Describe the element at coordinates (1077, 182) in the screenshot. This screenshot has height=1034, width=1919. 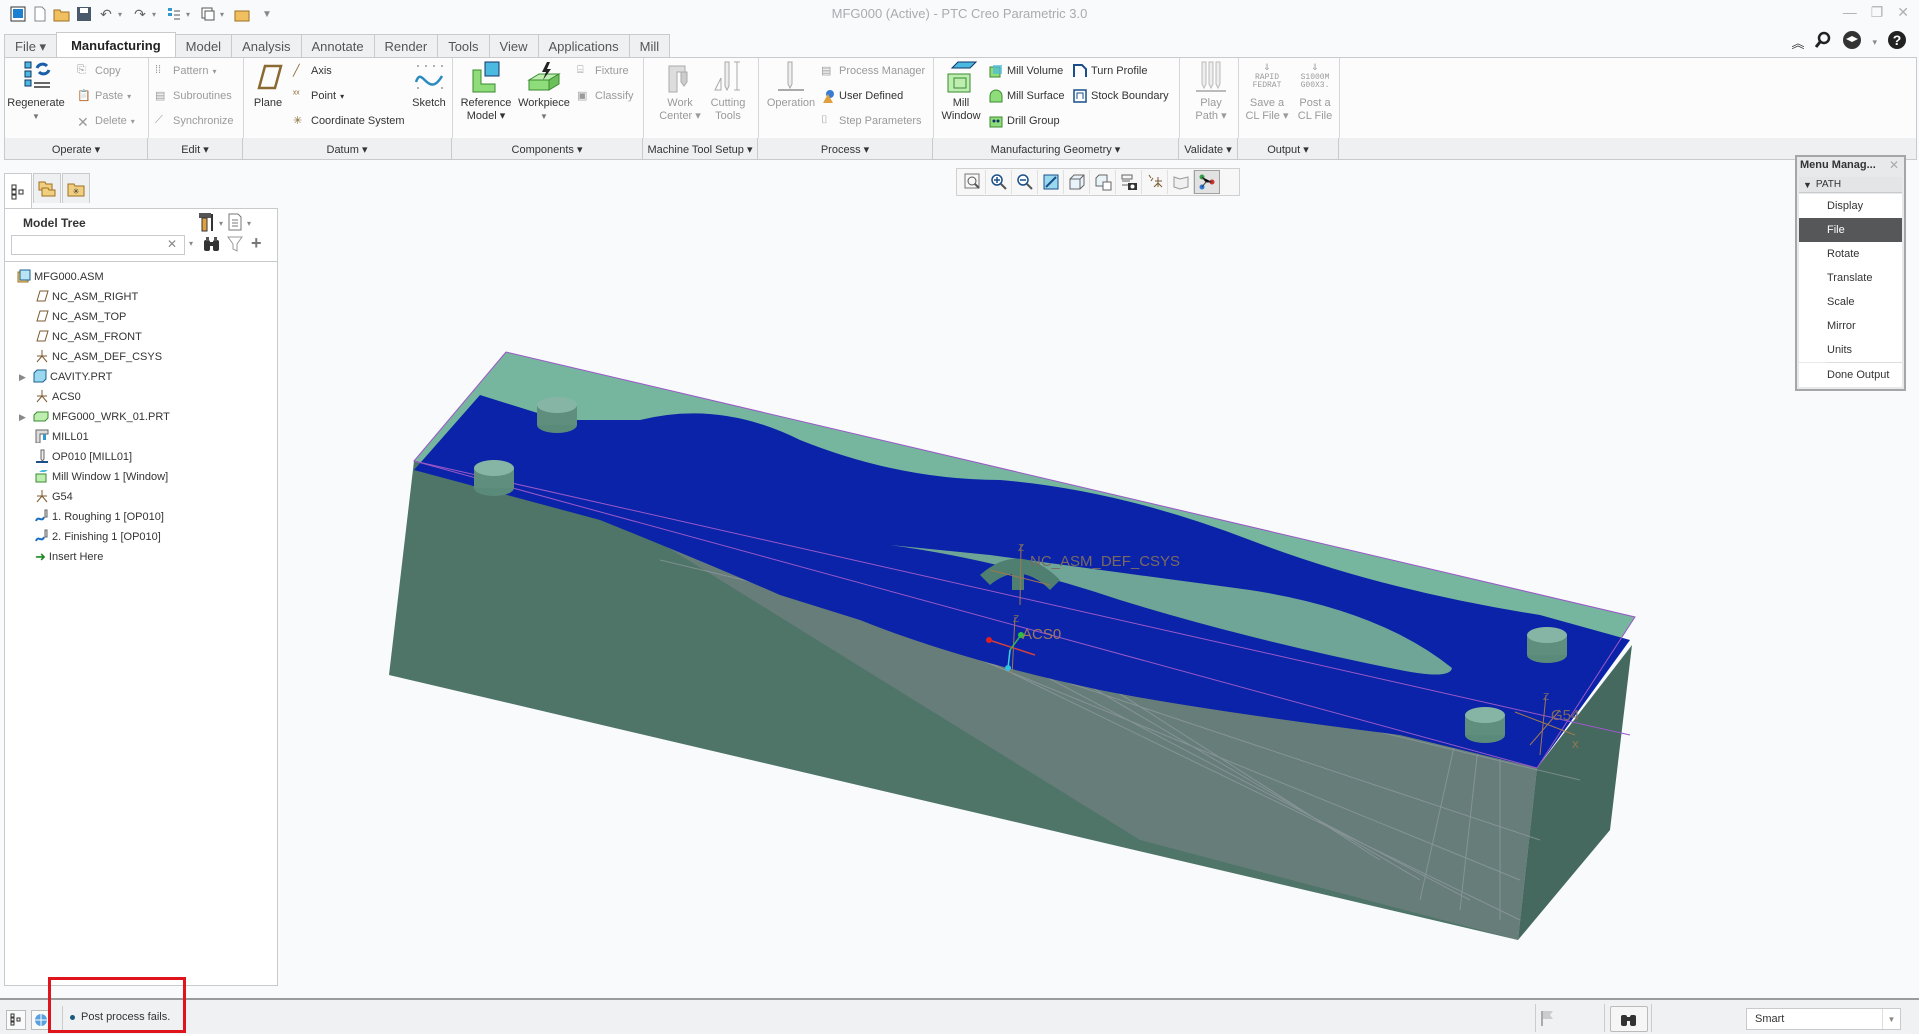
I see `display-style-button` at that location.